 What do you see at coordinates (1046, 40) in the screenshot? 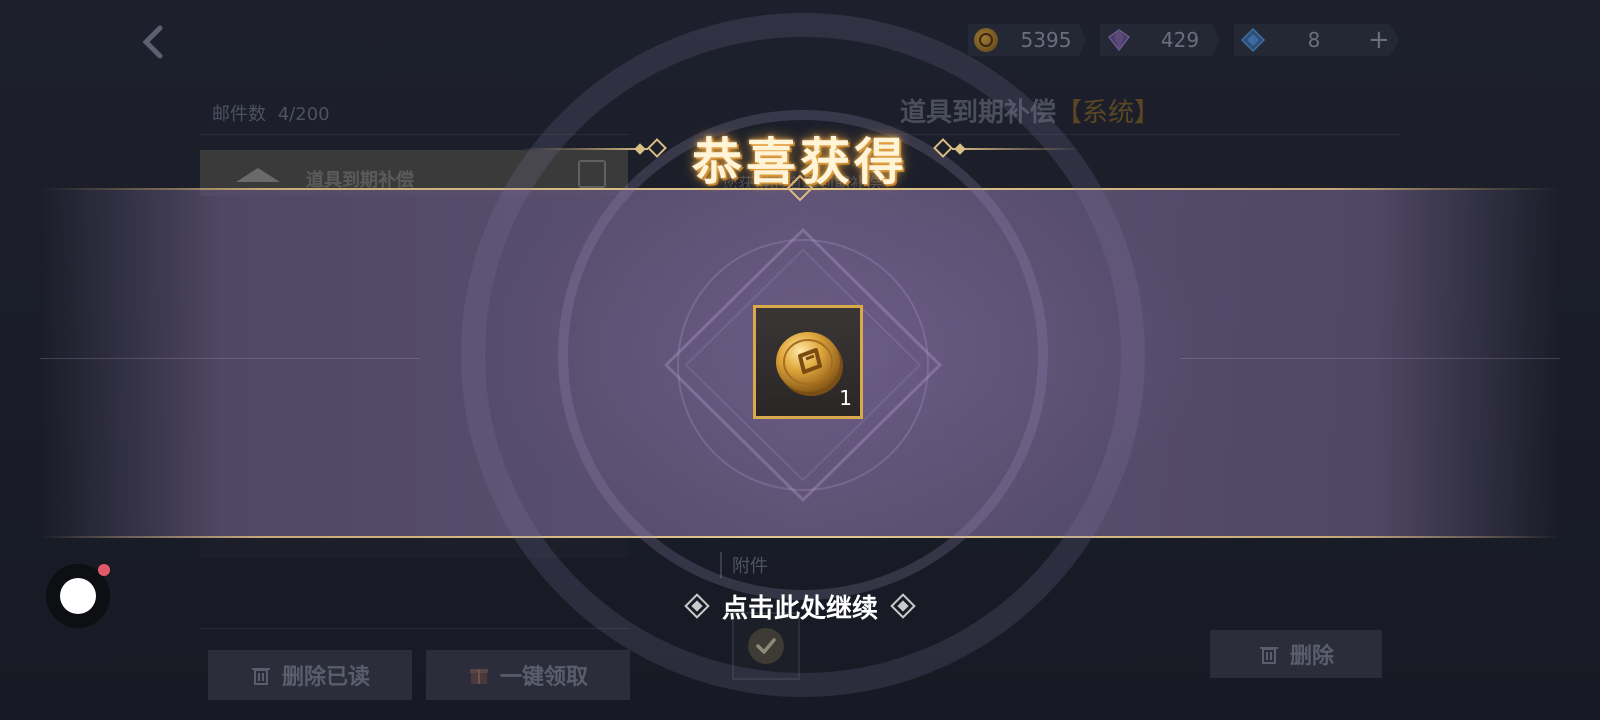
I see `coin-value: 5395` at bounding box center [1046, 40].